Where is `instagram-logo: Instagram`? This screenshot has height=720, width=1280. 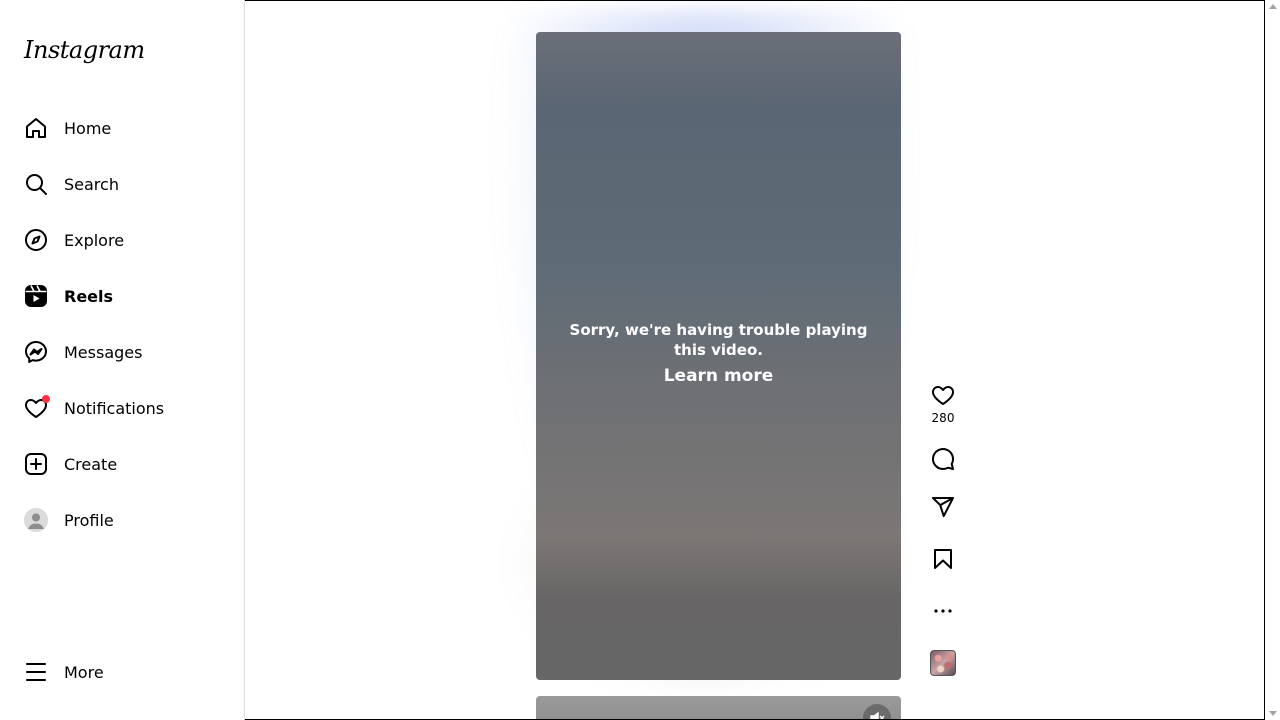
instagram-logo: Instagram is located at coordinates (84, 50).